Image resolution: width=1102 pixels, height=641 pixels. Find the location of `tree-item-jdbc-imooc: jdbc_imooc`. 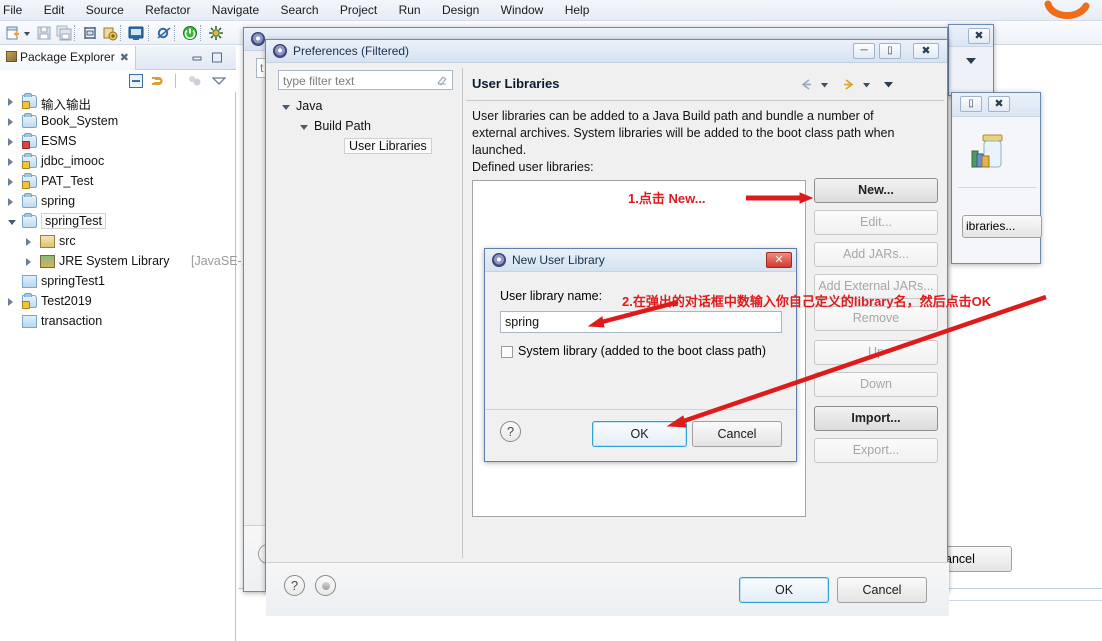

tree-item-jdbc-imooc: jdbc_imooc is located at coordinates (118, 162).